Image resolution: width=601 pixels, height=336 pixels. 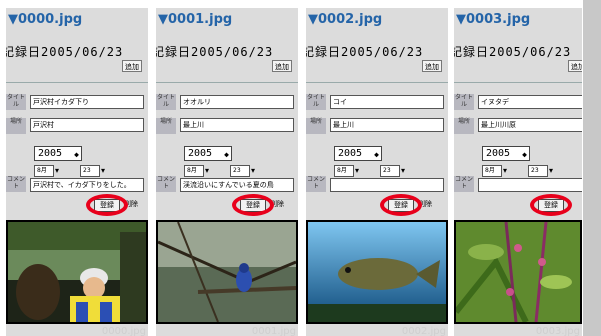 I want to click on vertical-scrollbar, so click(x=592, y=168).